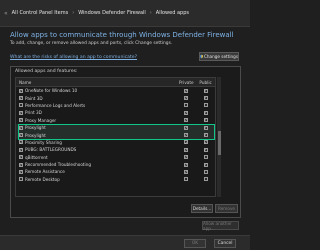 This screenshot has height=250, width=320. What do you see at coordinates (51, 150) in the screenshot?
I see `app-name-label: PUBG: BATTLEGROUNDS` at bounding box center [51, 150].